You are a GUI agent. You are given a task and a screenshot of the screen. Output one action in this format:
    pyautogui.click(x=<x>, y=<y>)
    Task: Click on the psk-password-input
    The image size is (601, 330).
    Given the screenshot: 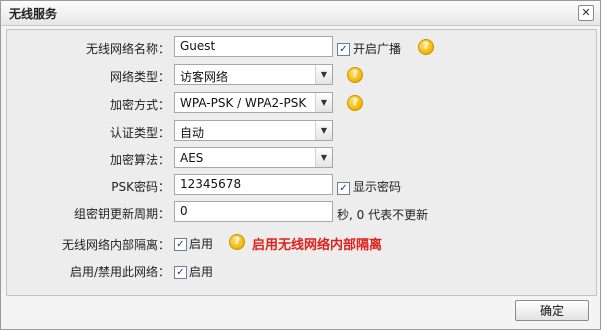 What is the action you would take?
    pyautogui.click(x=253, y=184)
    